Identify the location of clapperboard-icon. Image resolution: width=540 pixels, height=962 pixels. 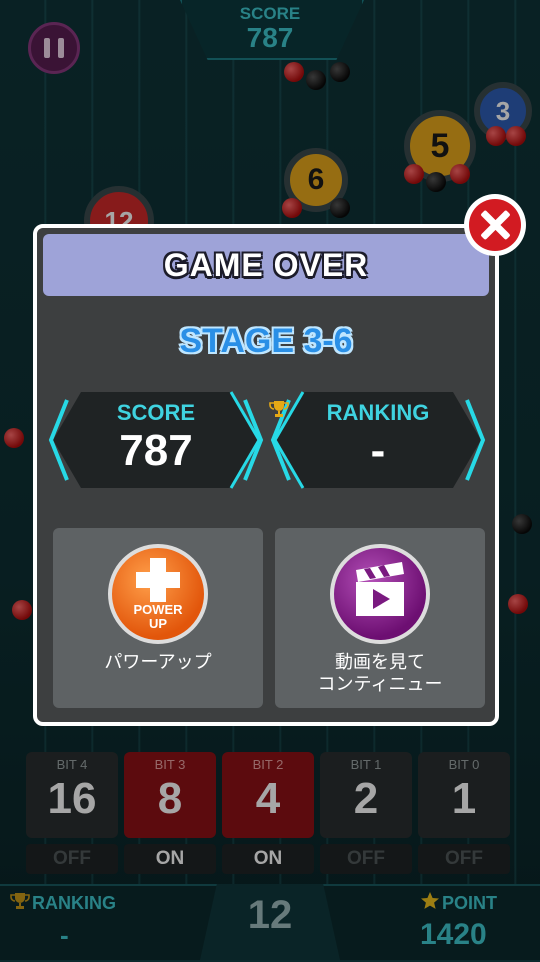
(380, 594).